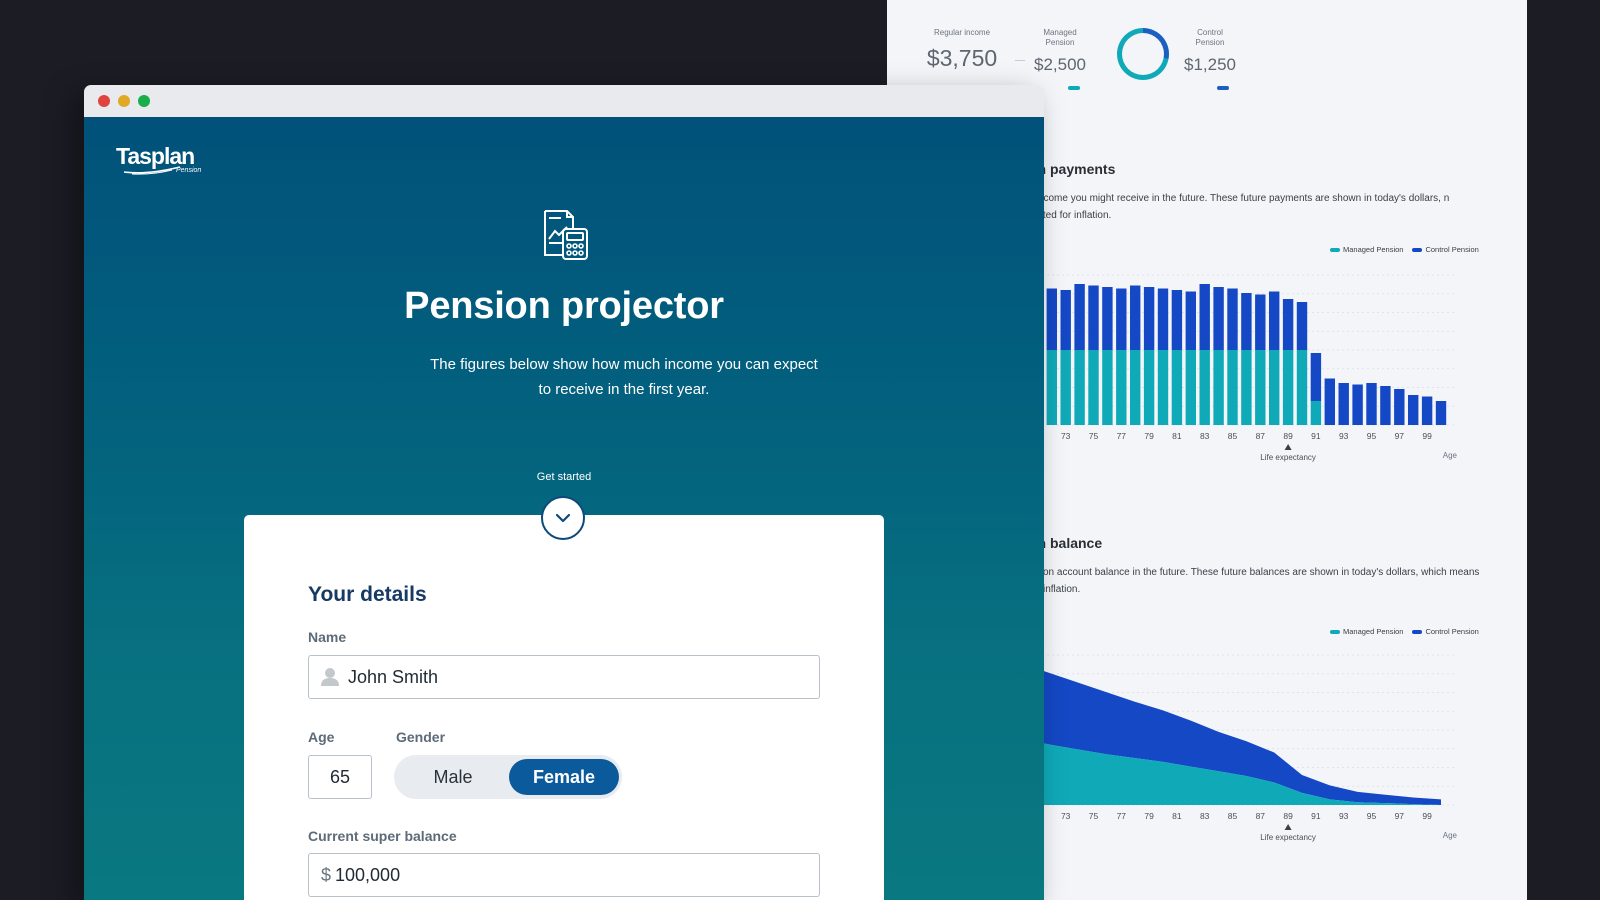  Describe the element at coordinates (152, 170) in the screenshot. I see `logo-swoosh-icon` at that location.